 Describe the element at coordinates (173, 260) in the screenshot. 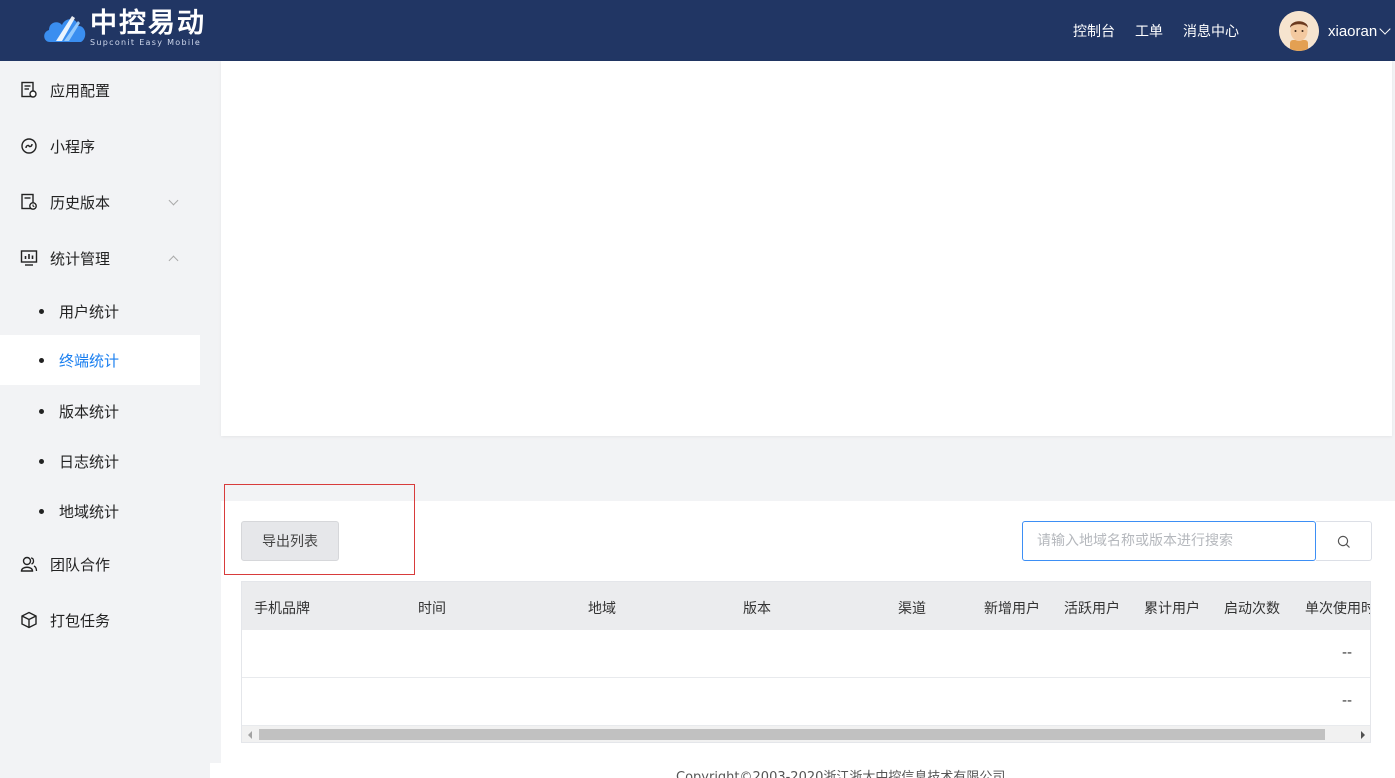

I see `chevron-up-icon` at that location.